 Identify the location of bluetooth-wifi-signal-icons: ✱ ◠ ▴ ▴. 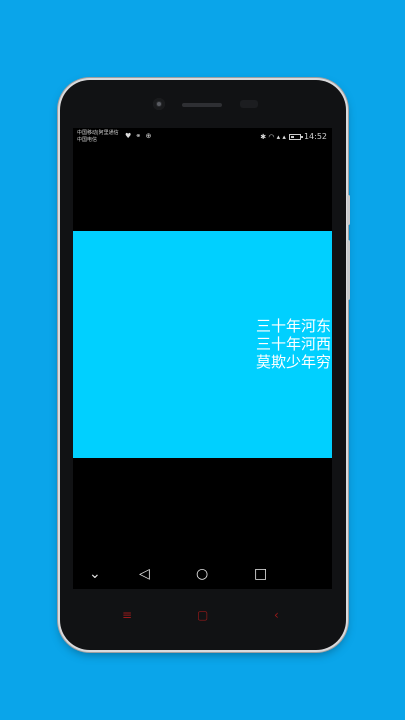
(273, 136).